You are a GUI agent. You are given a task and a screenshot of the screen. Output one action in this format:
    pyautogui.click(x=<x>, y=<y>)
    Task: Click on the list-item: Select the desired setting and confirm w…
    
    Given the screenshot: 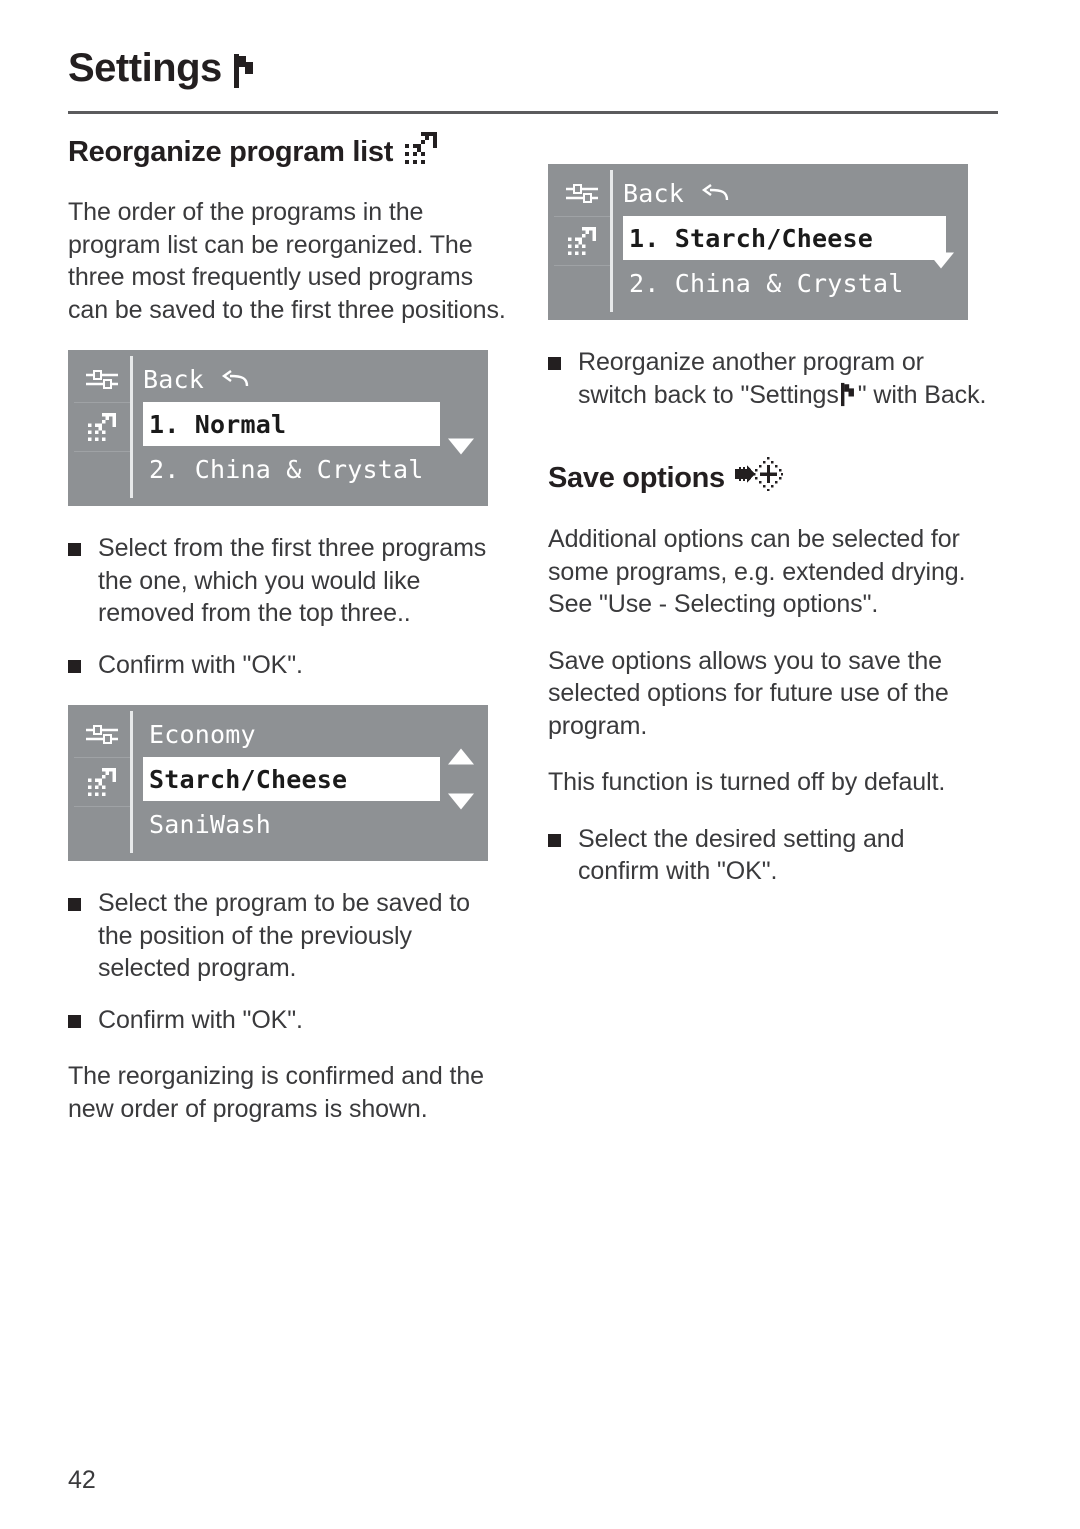 What is the action you would take?
    pyautogui.click(x=768, y=855)
    